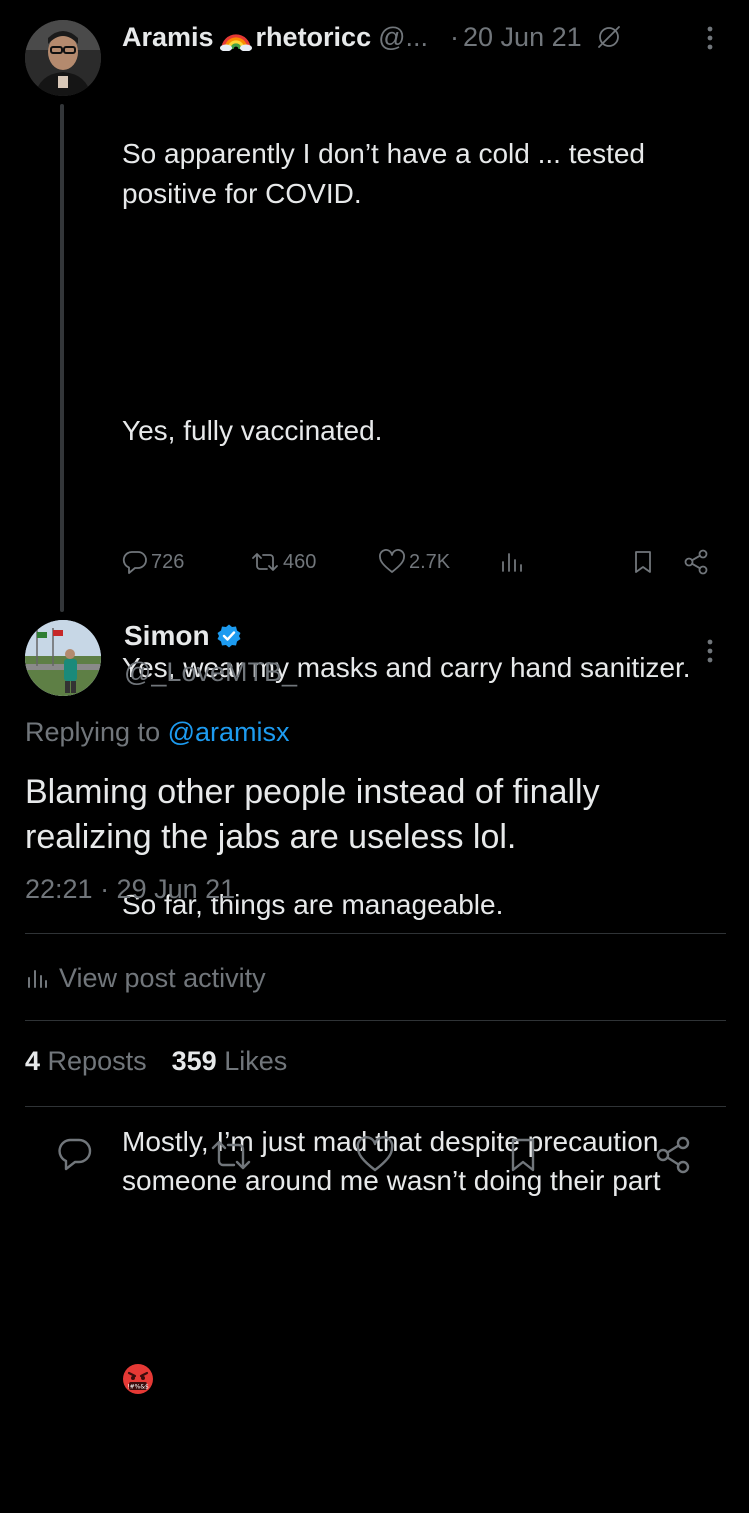  Describe the element at coordinates (609, 37) in the screenshot. I see `grok-icon` at that location.